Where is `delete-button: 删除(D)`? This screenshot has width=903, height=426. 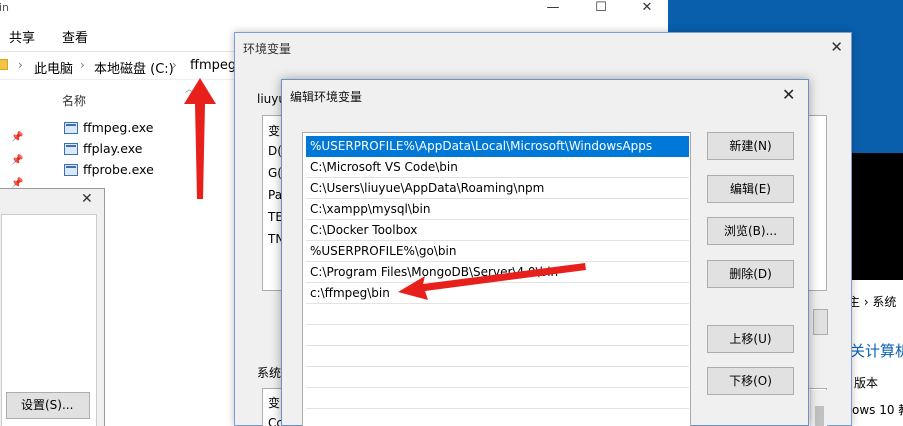 delete-button: 删除(D) is located at coordinates (750, 274).